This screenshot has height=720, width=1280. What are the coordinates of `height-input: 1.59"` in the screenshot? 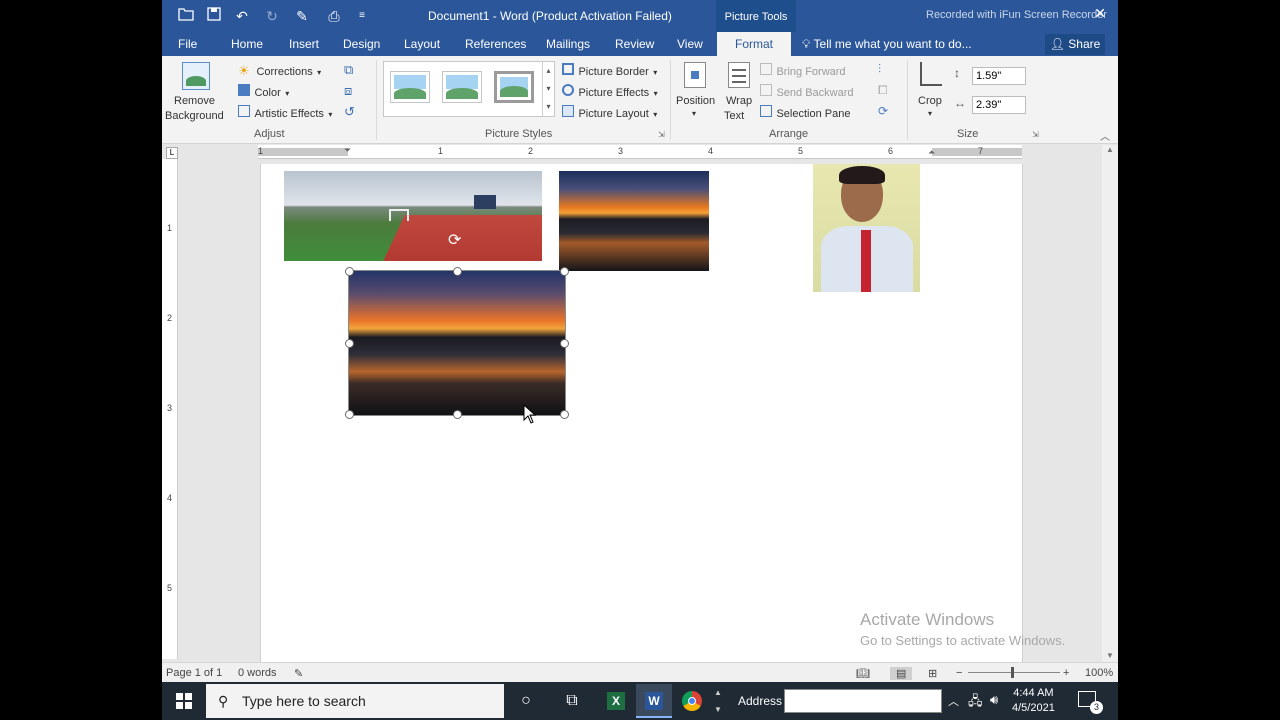 It's located at (999, 76).